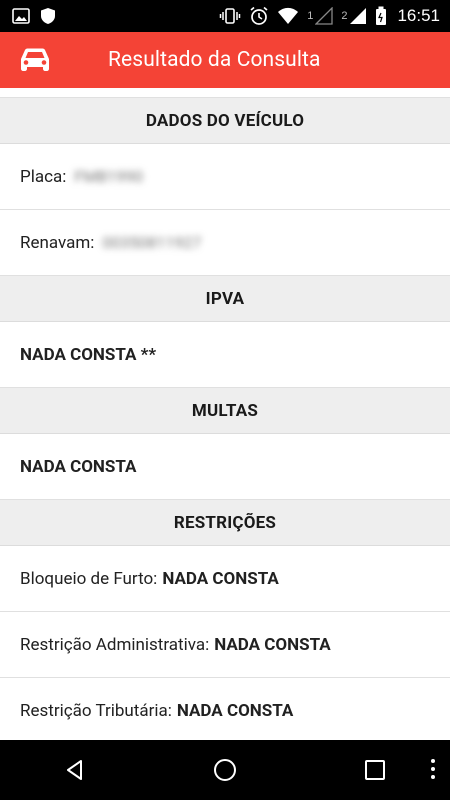 This screenshot has width=450, height=800. Describe the element at coordinates (344, 16) in the screenshot. I see `sim2-label: 2` at that location.